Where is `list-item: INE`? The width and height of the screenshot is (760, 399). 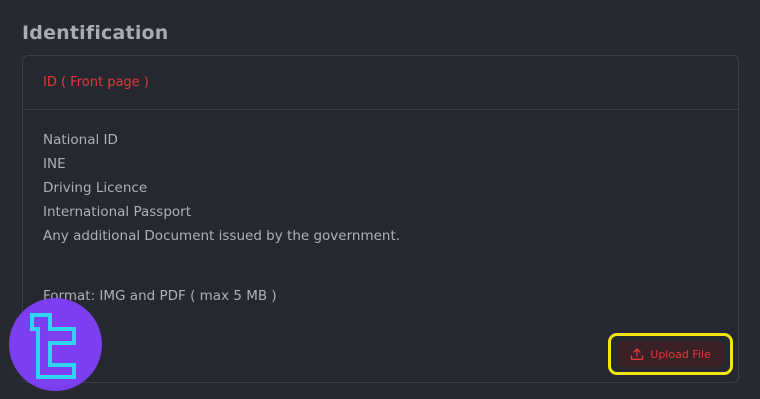 list-item: INE is located at coordinates (54, 164).